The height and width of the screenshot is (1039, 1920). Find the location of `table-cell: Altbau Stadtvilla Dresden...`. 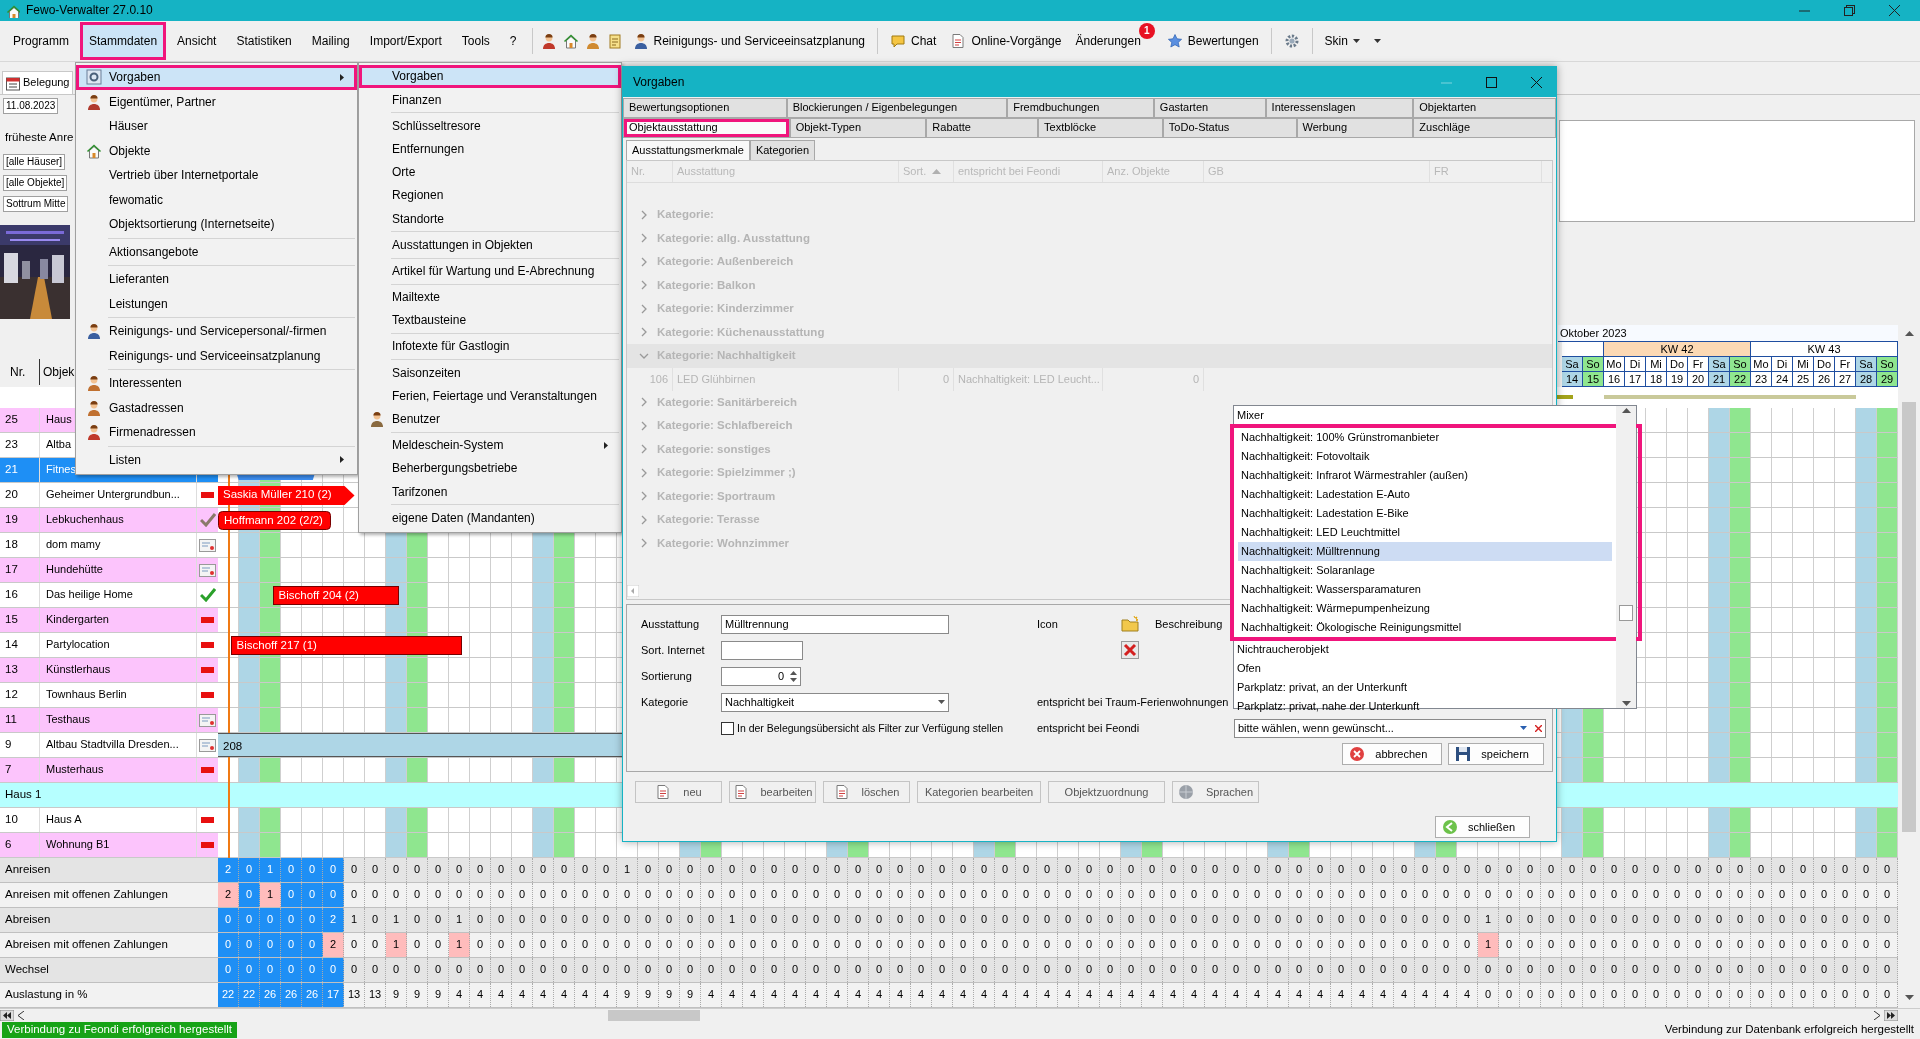

table-cell: Altbau Stadtvilla Dresden... is located at coordinates (118, 745).